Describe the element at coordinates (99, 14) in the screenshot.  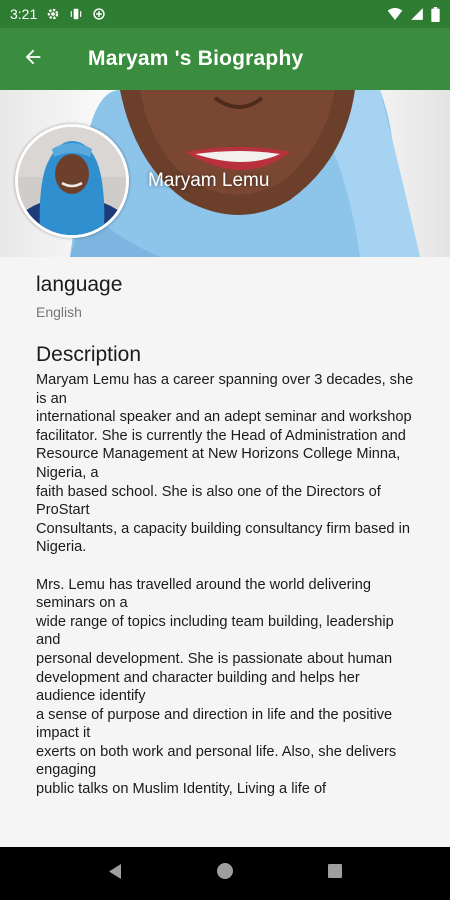
I see `data-saver-icon` at that location.